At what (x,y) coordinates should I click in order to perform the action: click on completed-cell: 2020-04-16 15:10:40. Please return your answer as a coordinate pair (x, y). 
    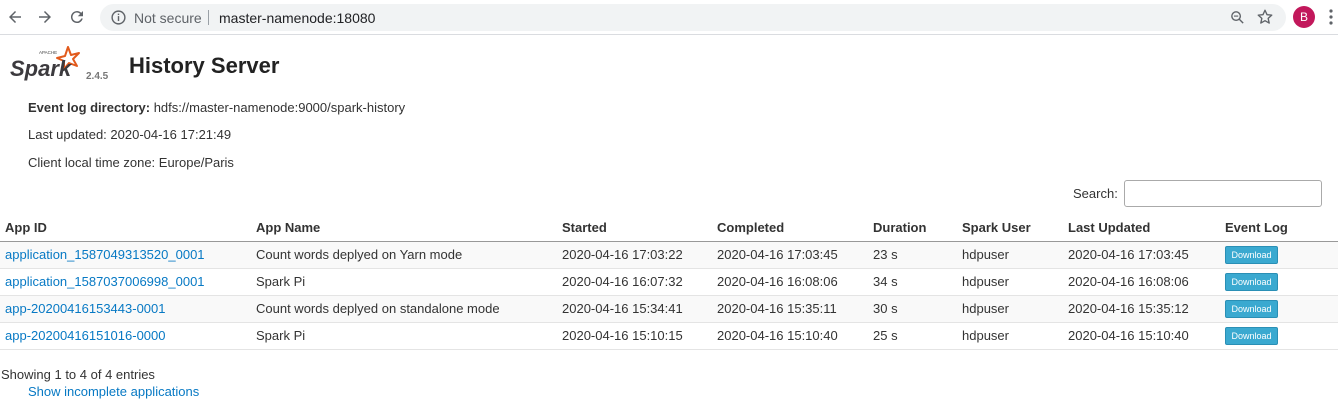
    Looking at the image, I should click on (790, 336).